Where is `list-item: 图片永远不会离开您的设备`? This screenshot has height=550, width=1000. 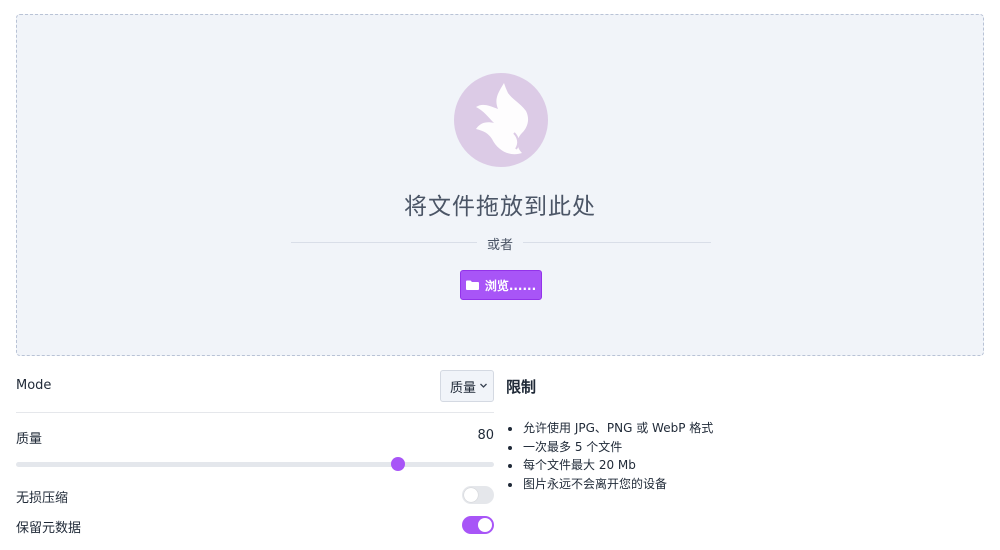
list-item: 图片永远不会离开您的设备 is located at coordinates (741, 484).